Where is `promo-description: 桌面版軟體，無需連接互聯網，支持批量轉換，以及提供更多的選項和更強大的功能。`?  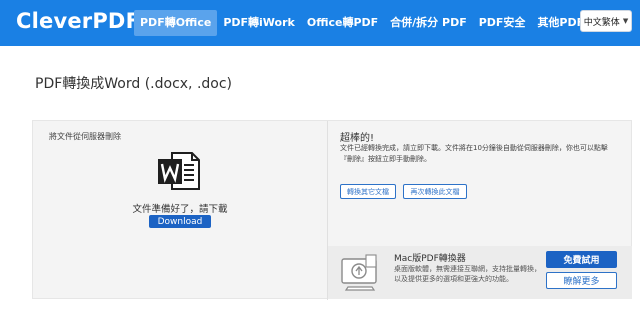
promo-description: 桌面版軟體，無需連接互聯網，支持批量轉換，以及提供更多的選項和更強大的功能。 is located at coordinates (467, 274).